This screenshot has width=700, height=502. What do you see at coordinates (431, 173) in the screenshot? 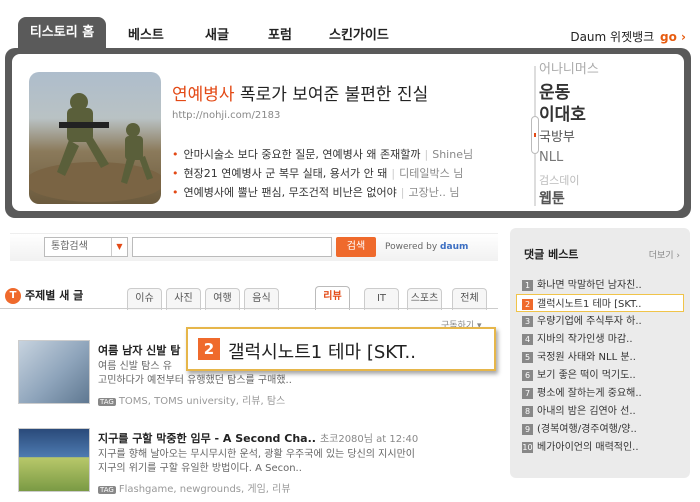
I see `related-post-author: 디테일박스 님` at bounding box center [431, 173].